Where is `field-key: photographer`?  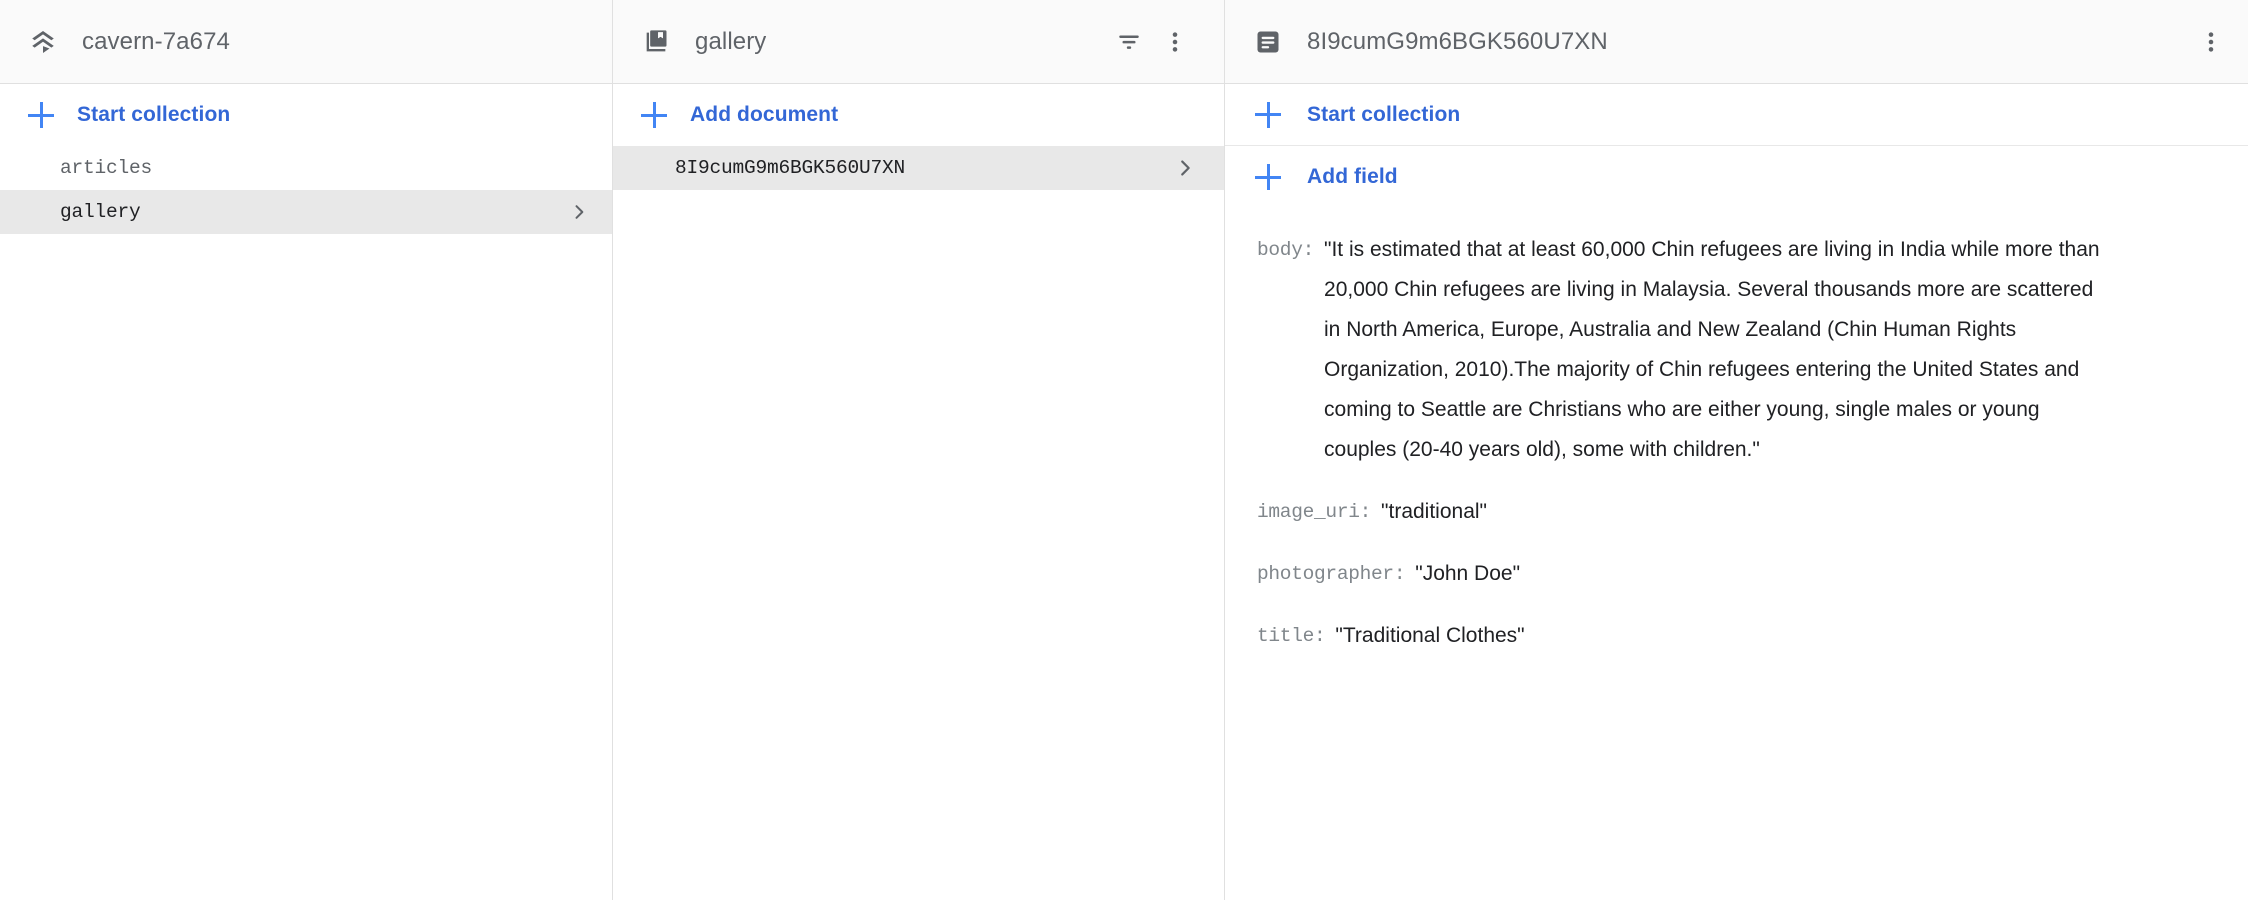 field-key: photographer is located at coordinates (1331, 574).